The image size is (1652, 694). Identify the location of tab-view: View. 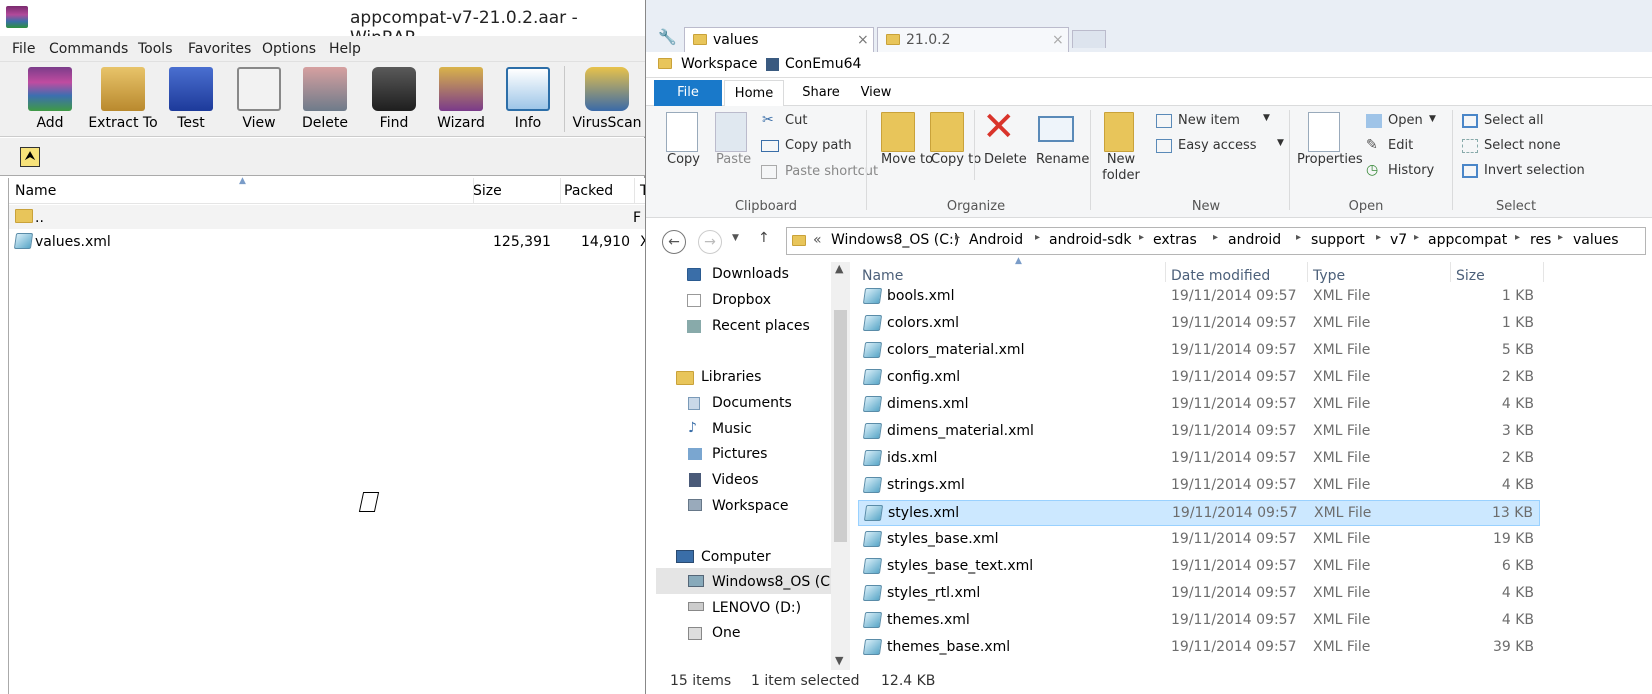
(876, 93).